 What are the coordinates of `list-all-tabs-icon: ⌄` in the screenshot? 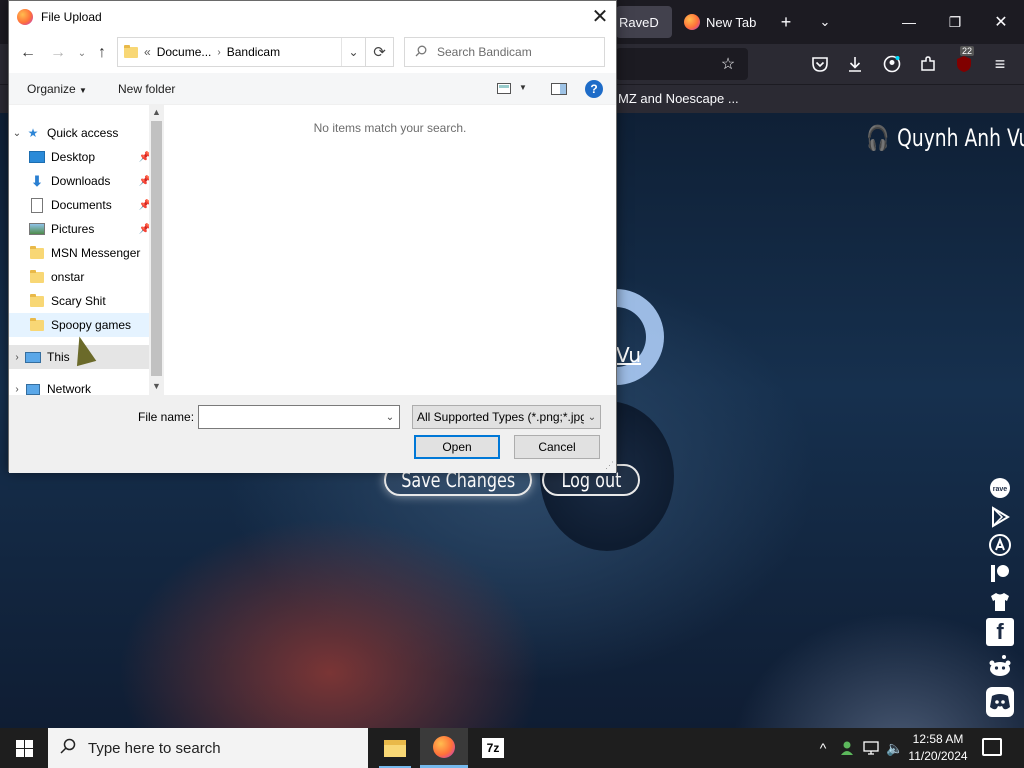 It's located at (825, 22).